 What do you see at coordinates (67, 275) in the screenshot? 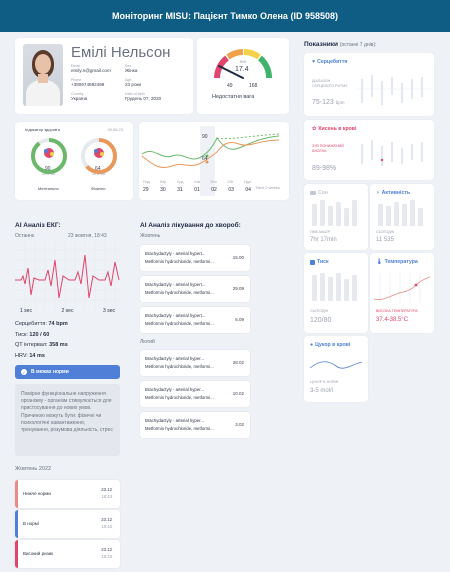
I see `ecg-chart` at bounding box center [67, 275].